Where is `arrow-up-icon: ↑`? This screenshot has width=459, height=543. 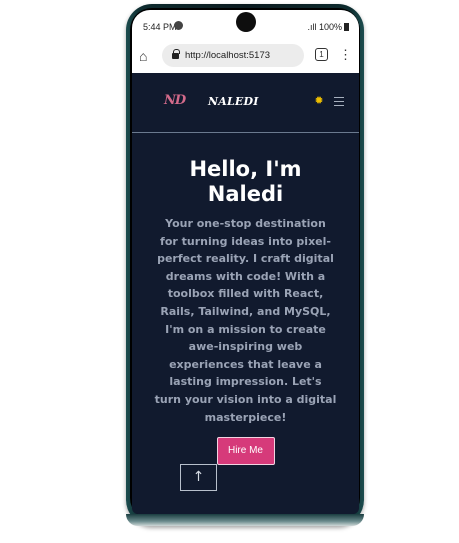 arrow-up-icon: ↑ is located at coordinates (198, 477).